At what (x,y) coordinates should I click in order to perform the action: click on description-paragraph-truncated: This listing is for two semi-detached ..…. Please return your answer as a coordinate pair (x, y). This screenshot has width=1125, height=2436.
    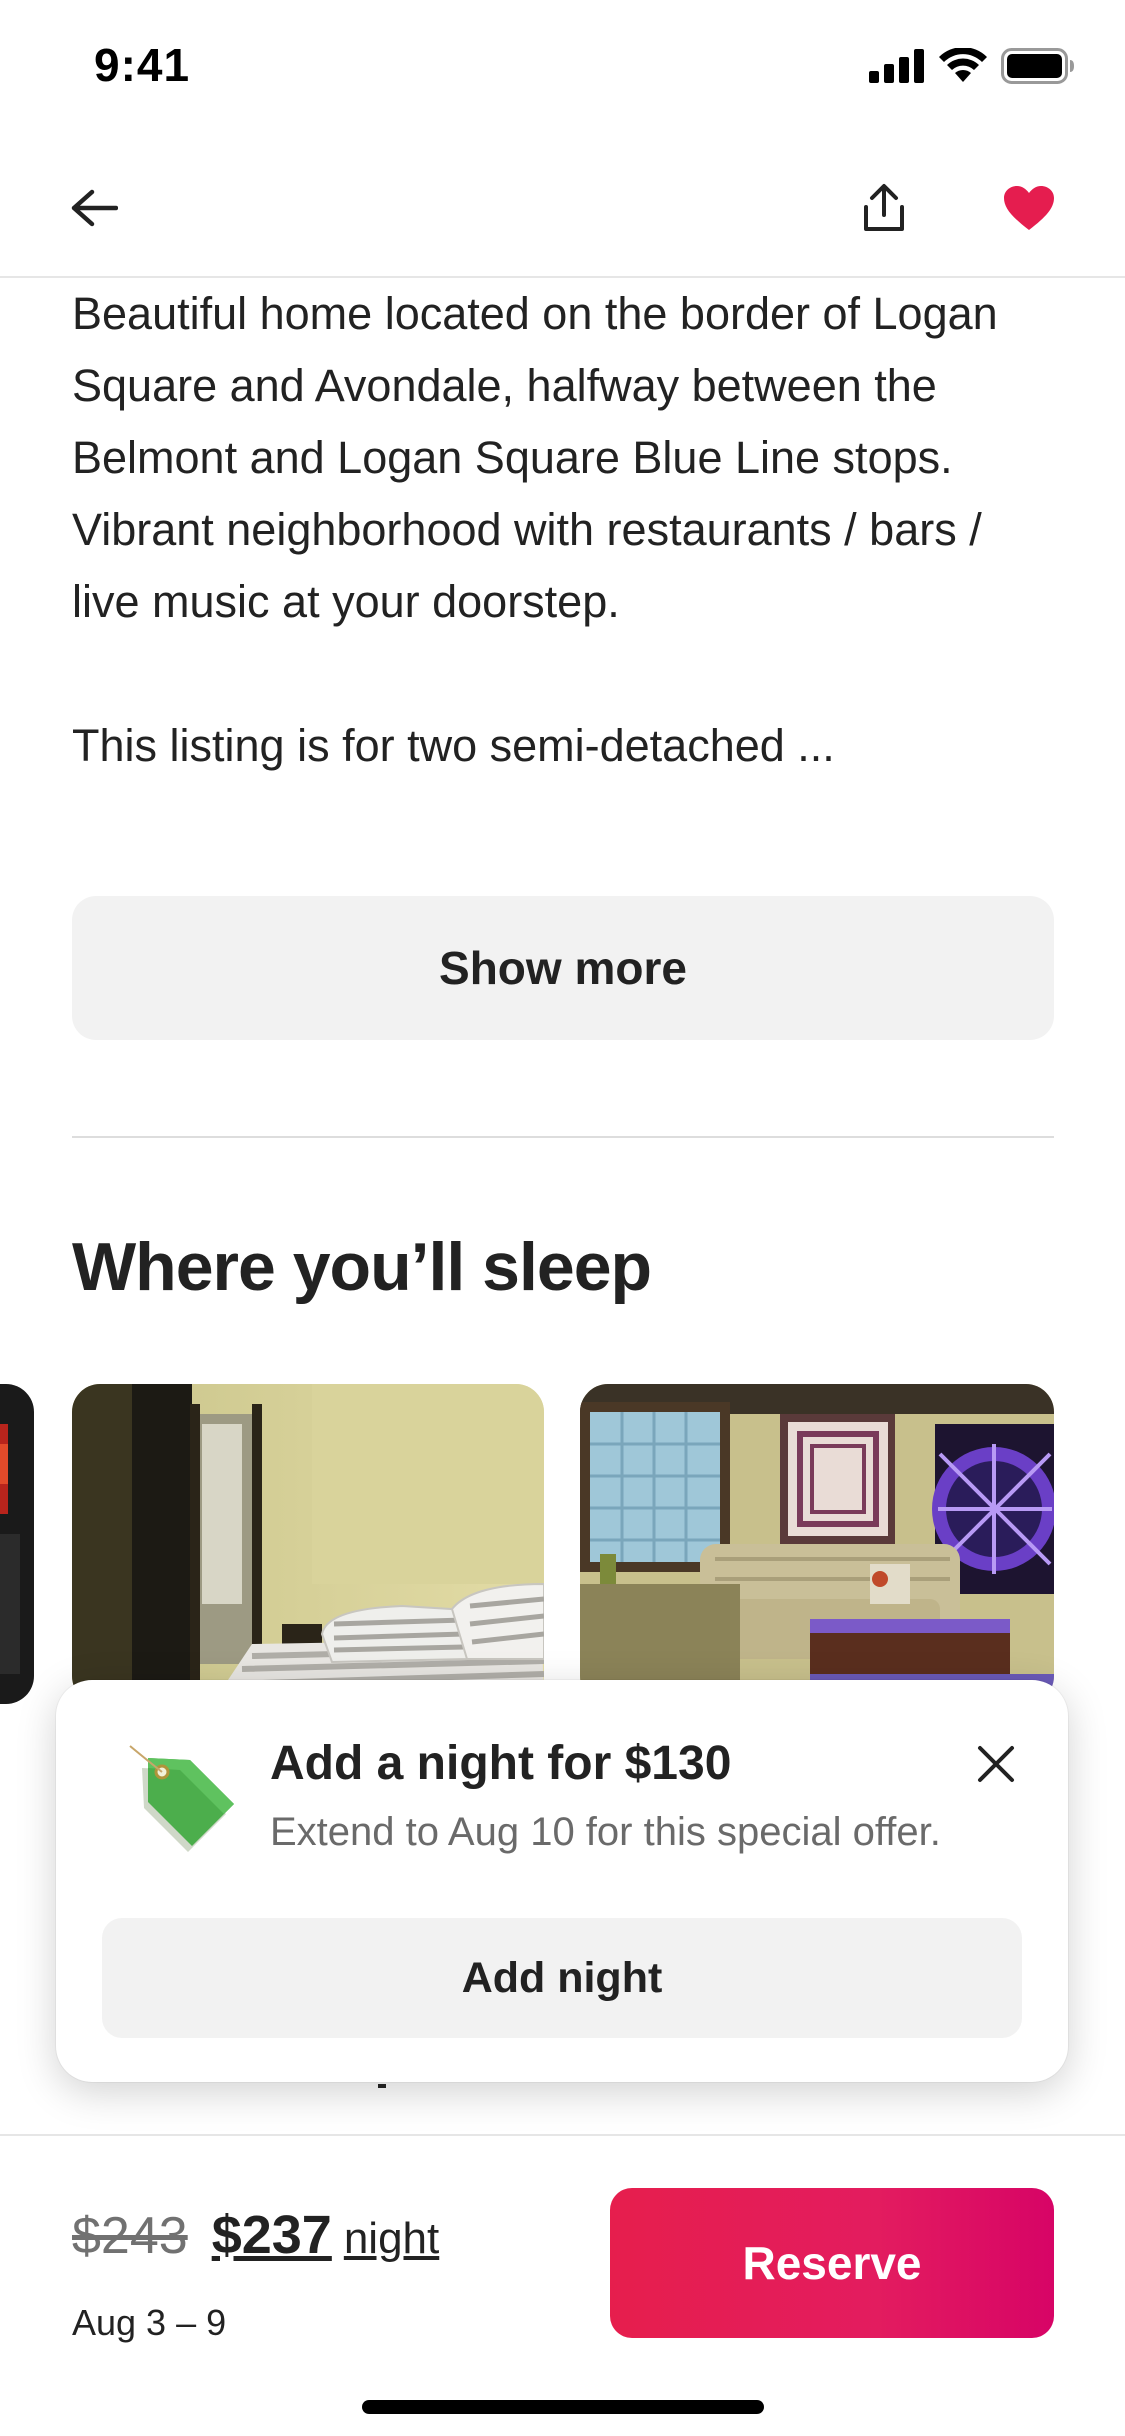
    Looking at the image, I should click on (453, 745).